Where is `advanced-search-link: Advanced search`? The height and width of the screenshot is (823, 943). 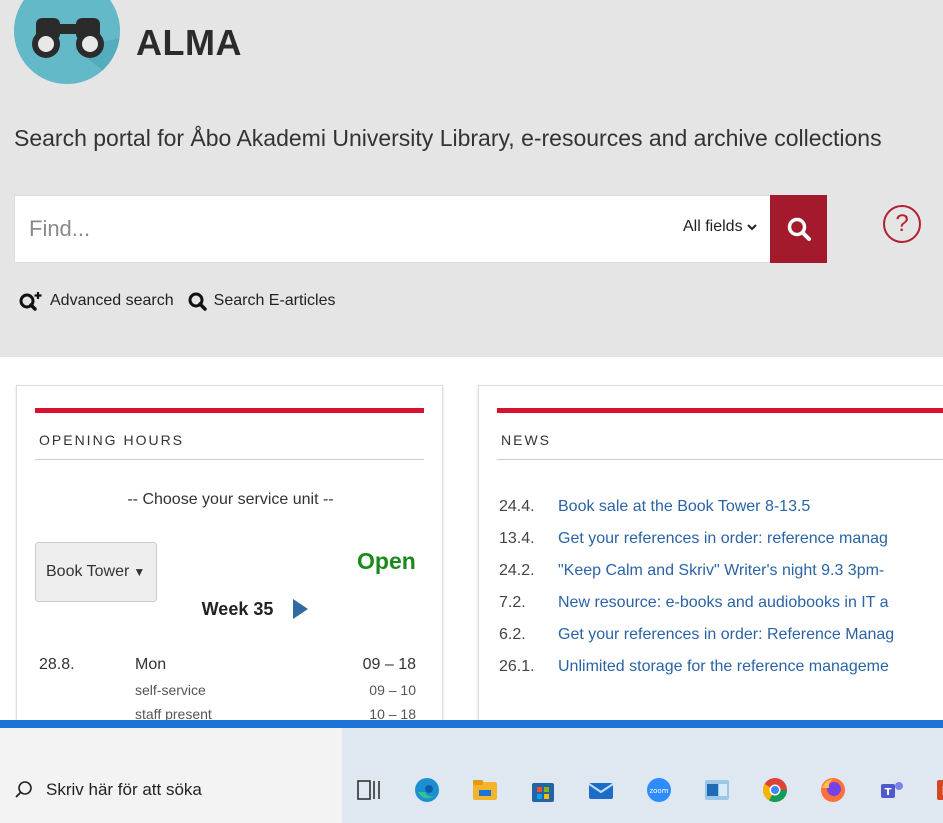 advanced-search-link: Advanced search is located at coordinates (96, 301).